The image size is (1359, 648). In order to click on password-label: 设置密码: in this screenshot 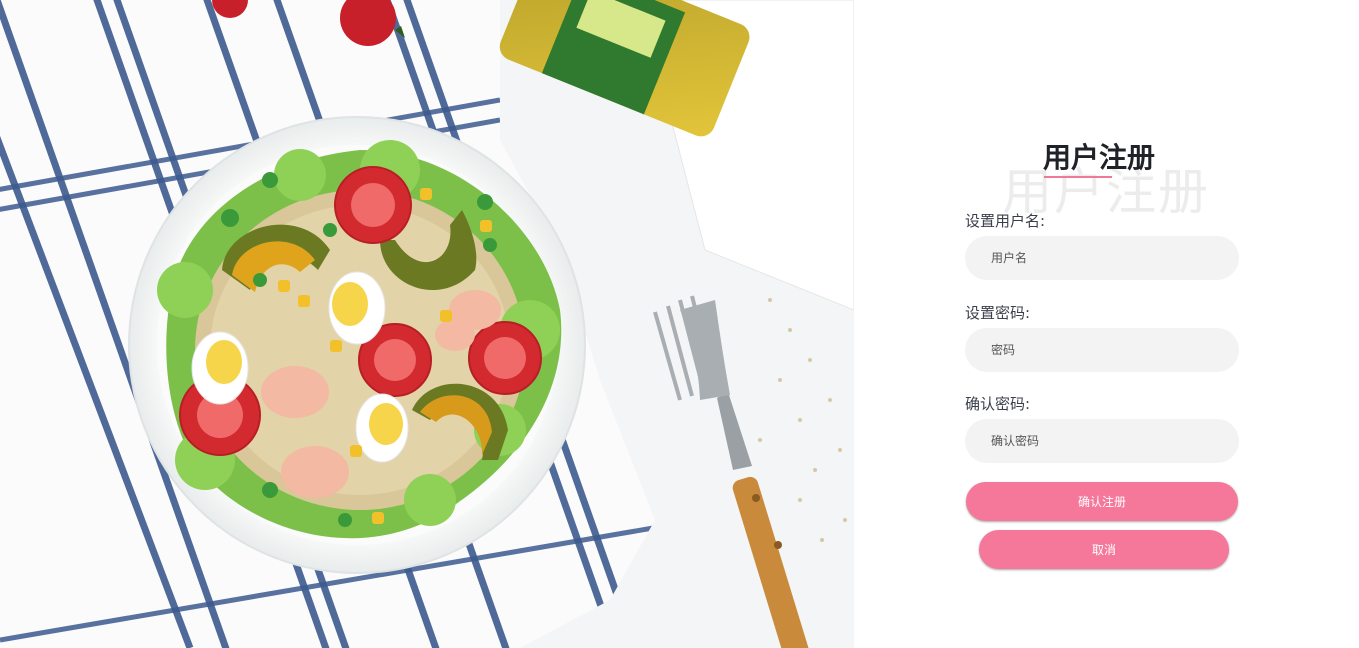, I will do `click(998, 313)`.